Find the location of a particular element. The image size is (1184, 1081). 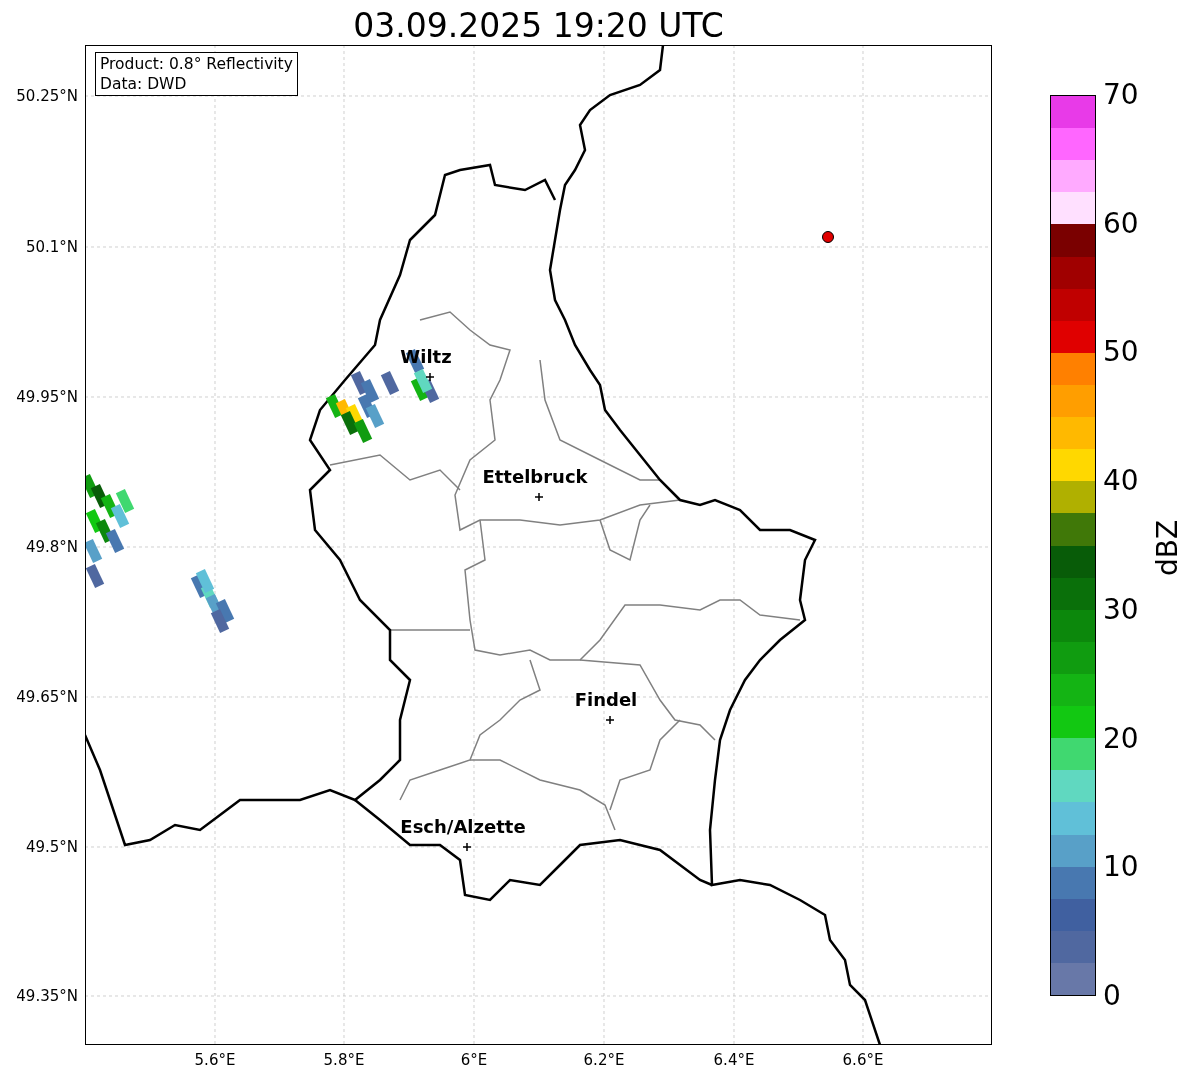

colorbar-tick-label: 20 is located at coordinates (1121, 738).